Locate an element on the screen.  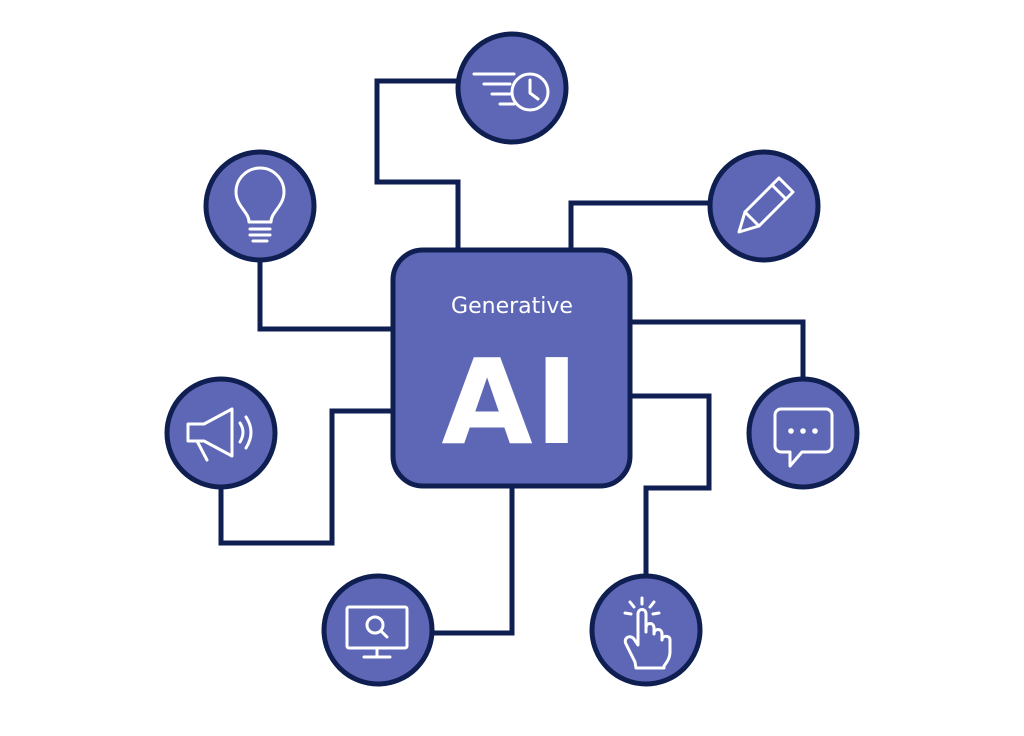
connector-pencil is located at coordinates (639, 225).